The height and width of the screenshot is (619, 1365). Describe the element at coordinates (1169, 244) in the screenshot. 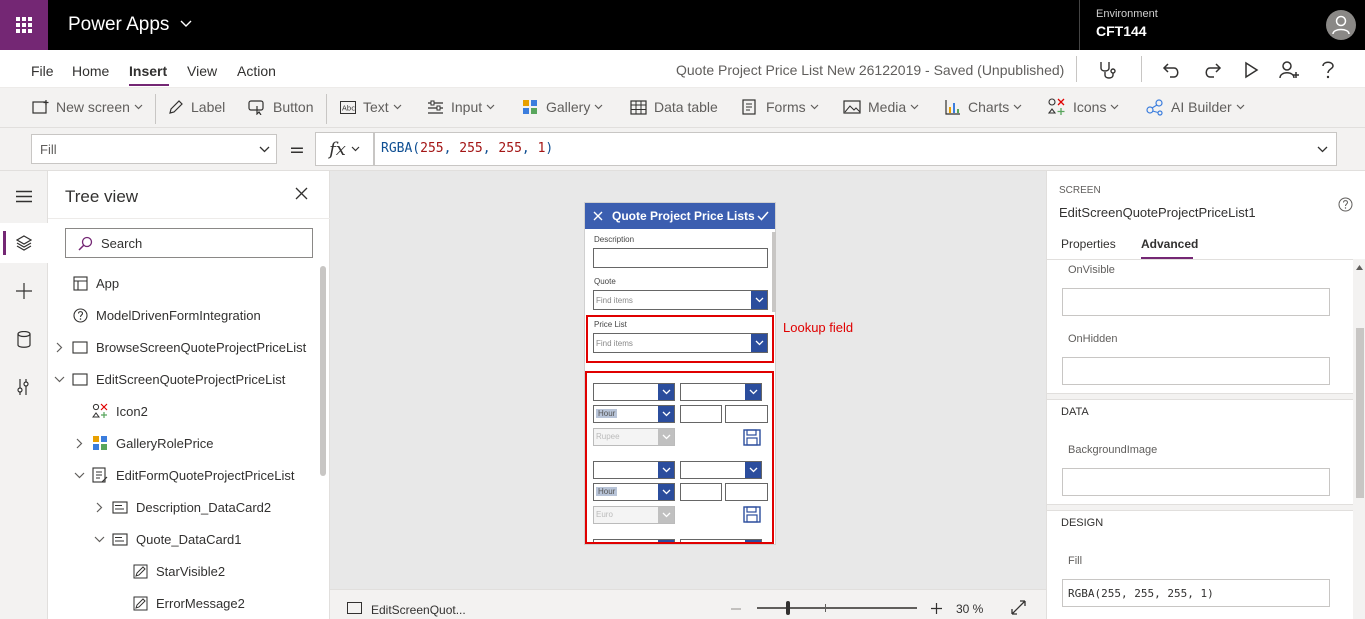

I see `tab-advanced: Advanced` at that location.